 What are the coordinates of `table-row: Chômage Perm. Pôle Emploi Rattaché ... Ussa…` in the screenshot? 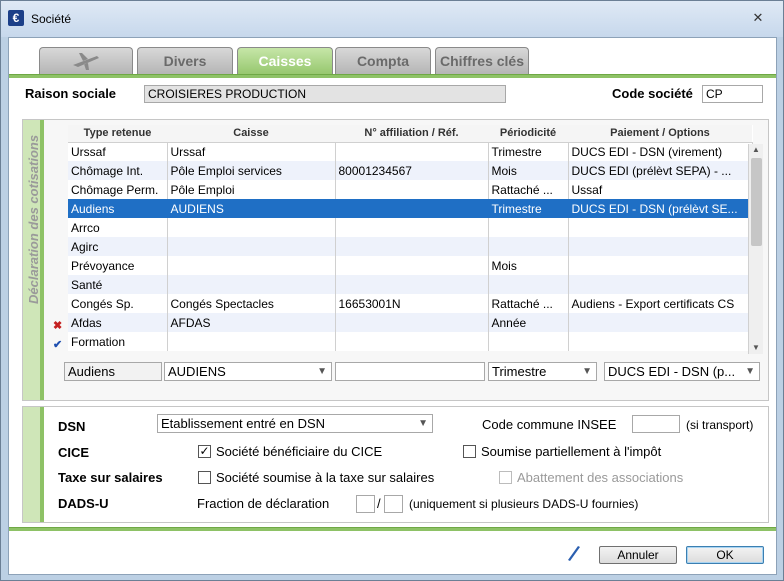 It's located at (410, 189).